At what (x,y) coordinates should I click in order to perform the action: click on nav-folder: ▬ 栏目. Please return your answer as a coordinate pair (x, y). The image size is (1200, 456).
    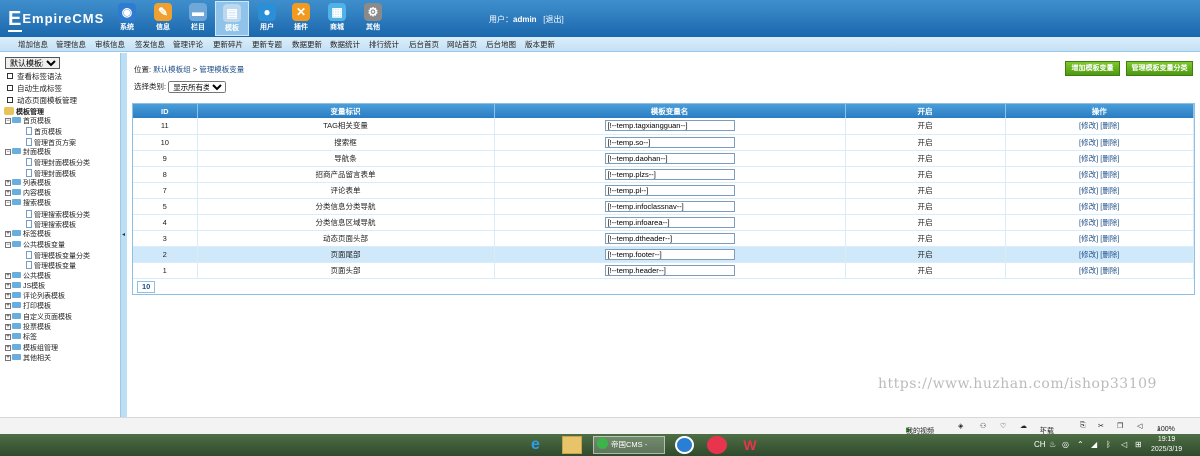
    Looking at the image, I should click on (198, 18).